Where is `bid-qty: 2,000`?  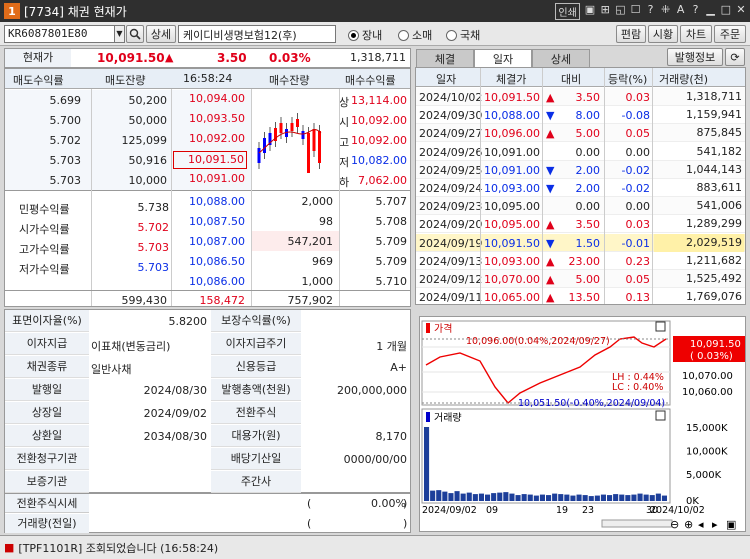
bid-qty: 2,000 is located at coordinates (295, 201).